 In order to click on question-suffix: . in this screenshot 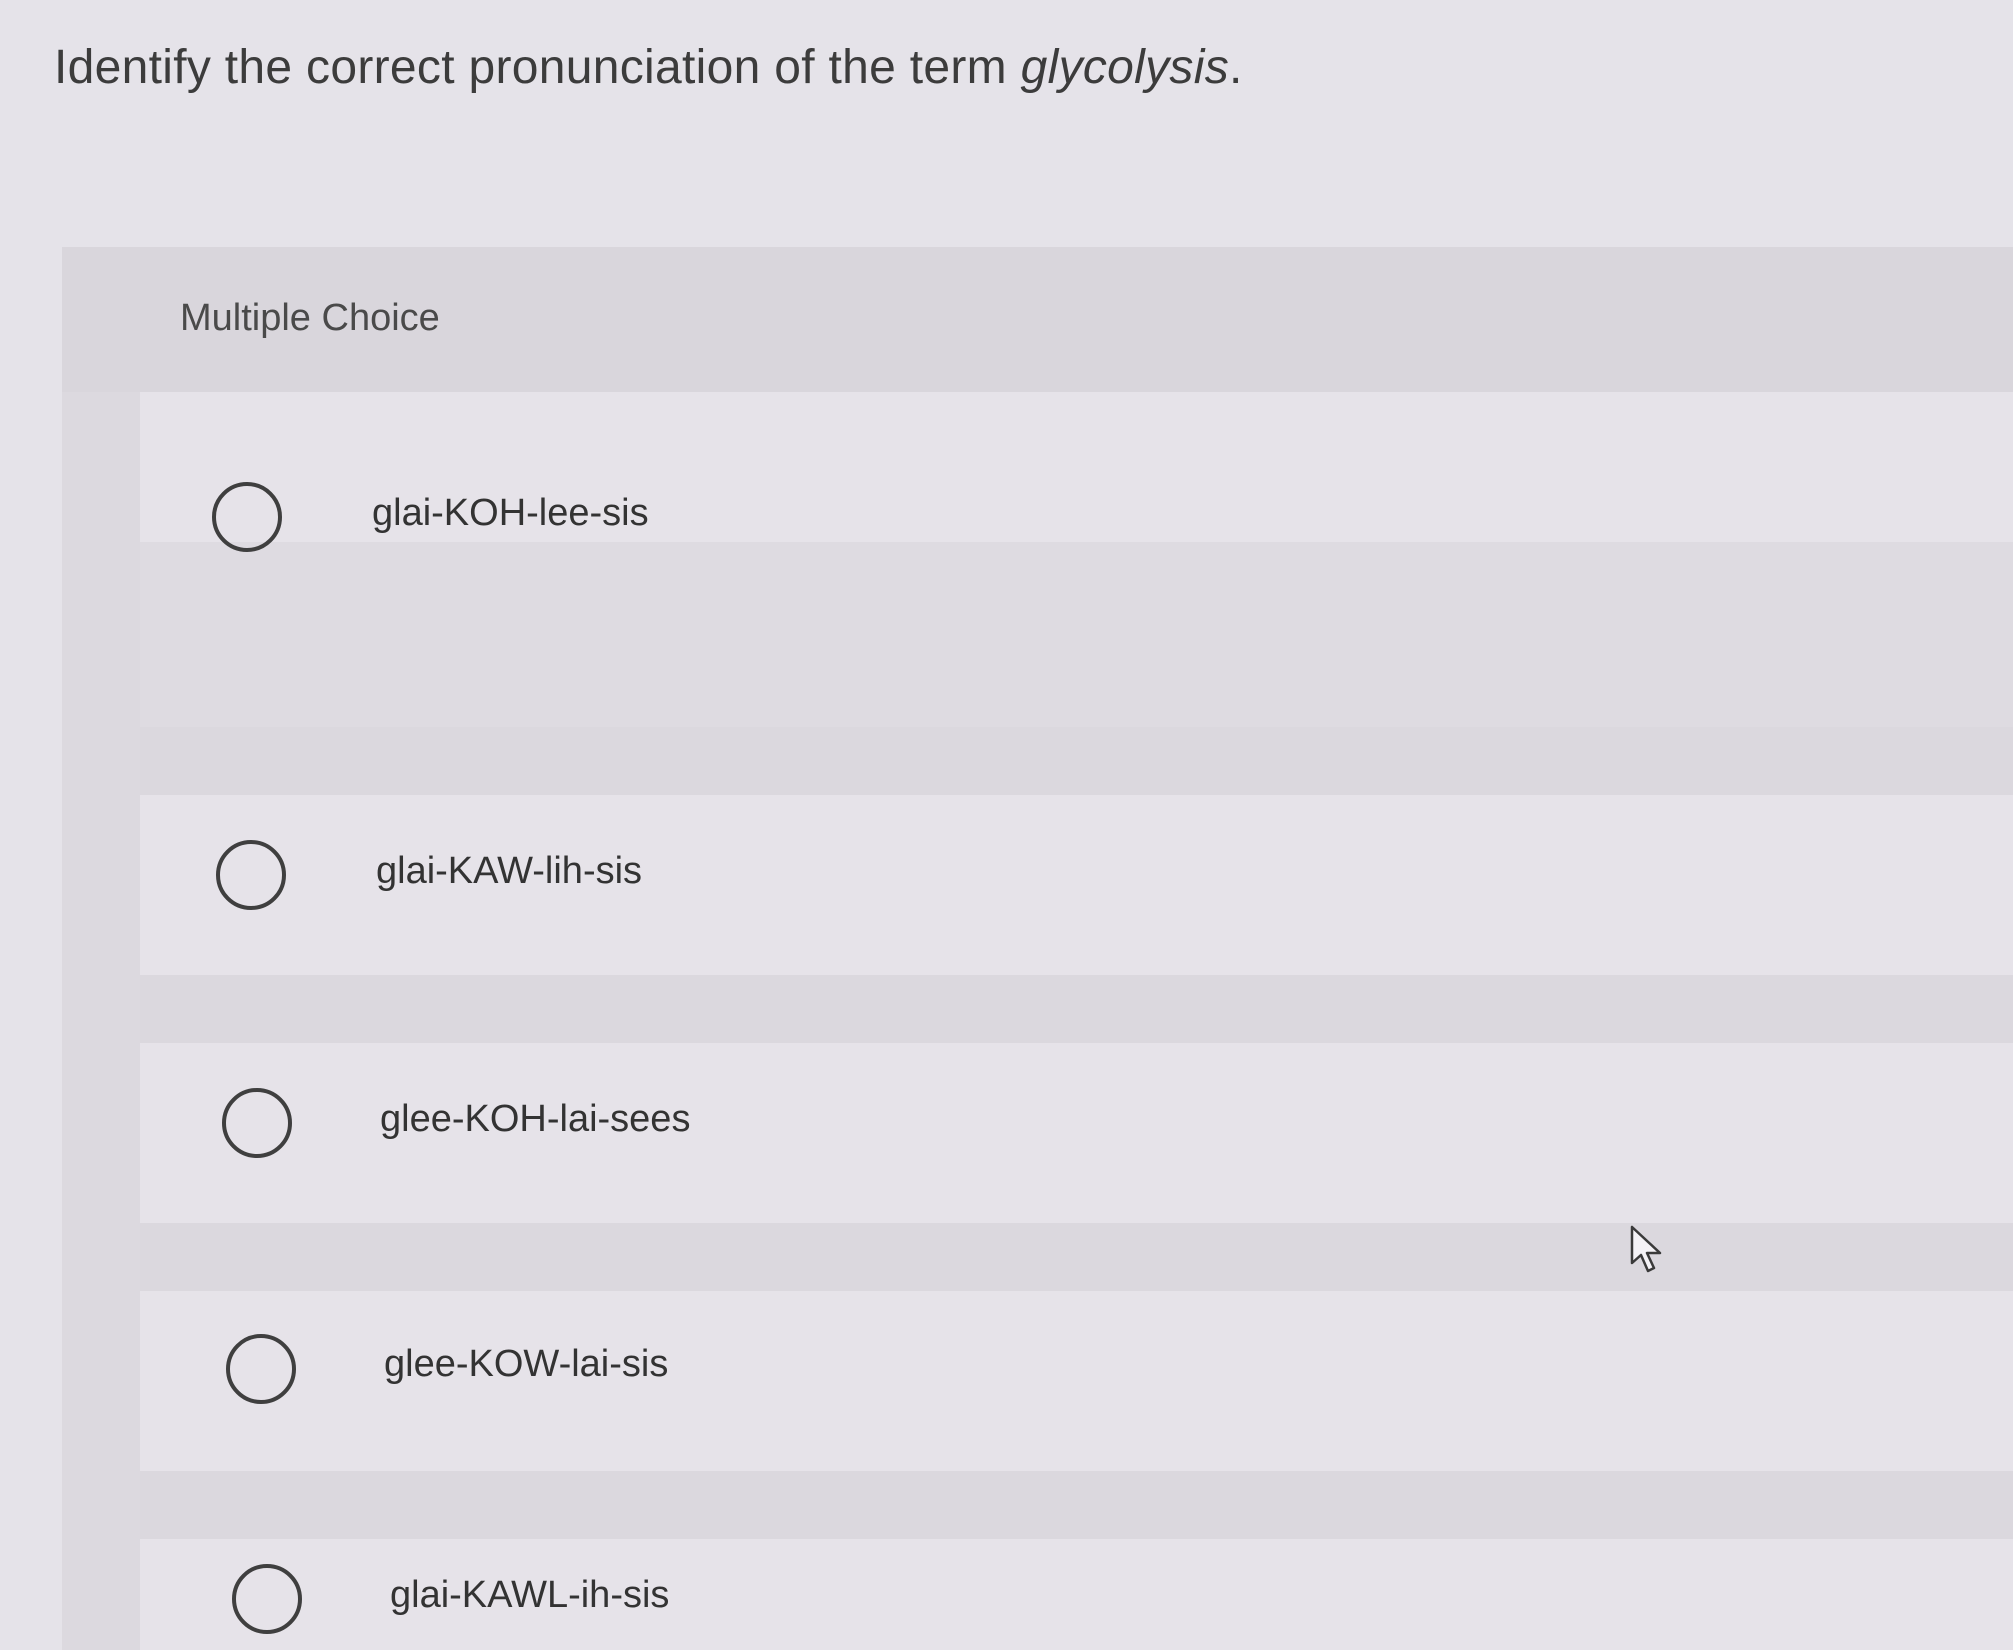, I will do `click(1236, 67)`.